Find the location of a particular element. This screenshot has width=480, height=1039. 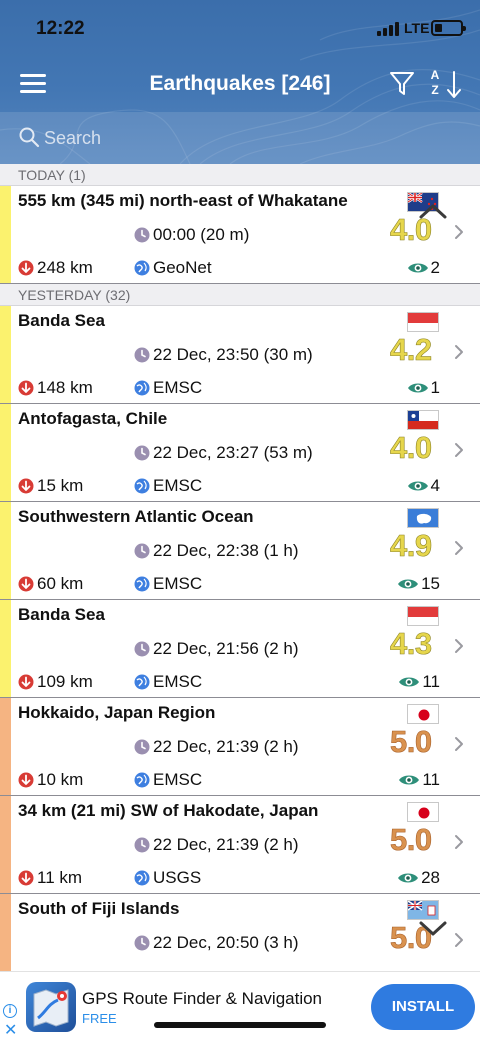

place-label: Antofagasta, Chile is located at coordinates (93, 418).